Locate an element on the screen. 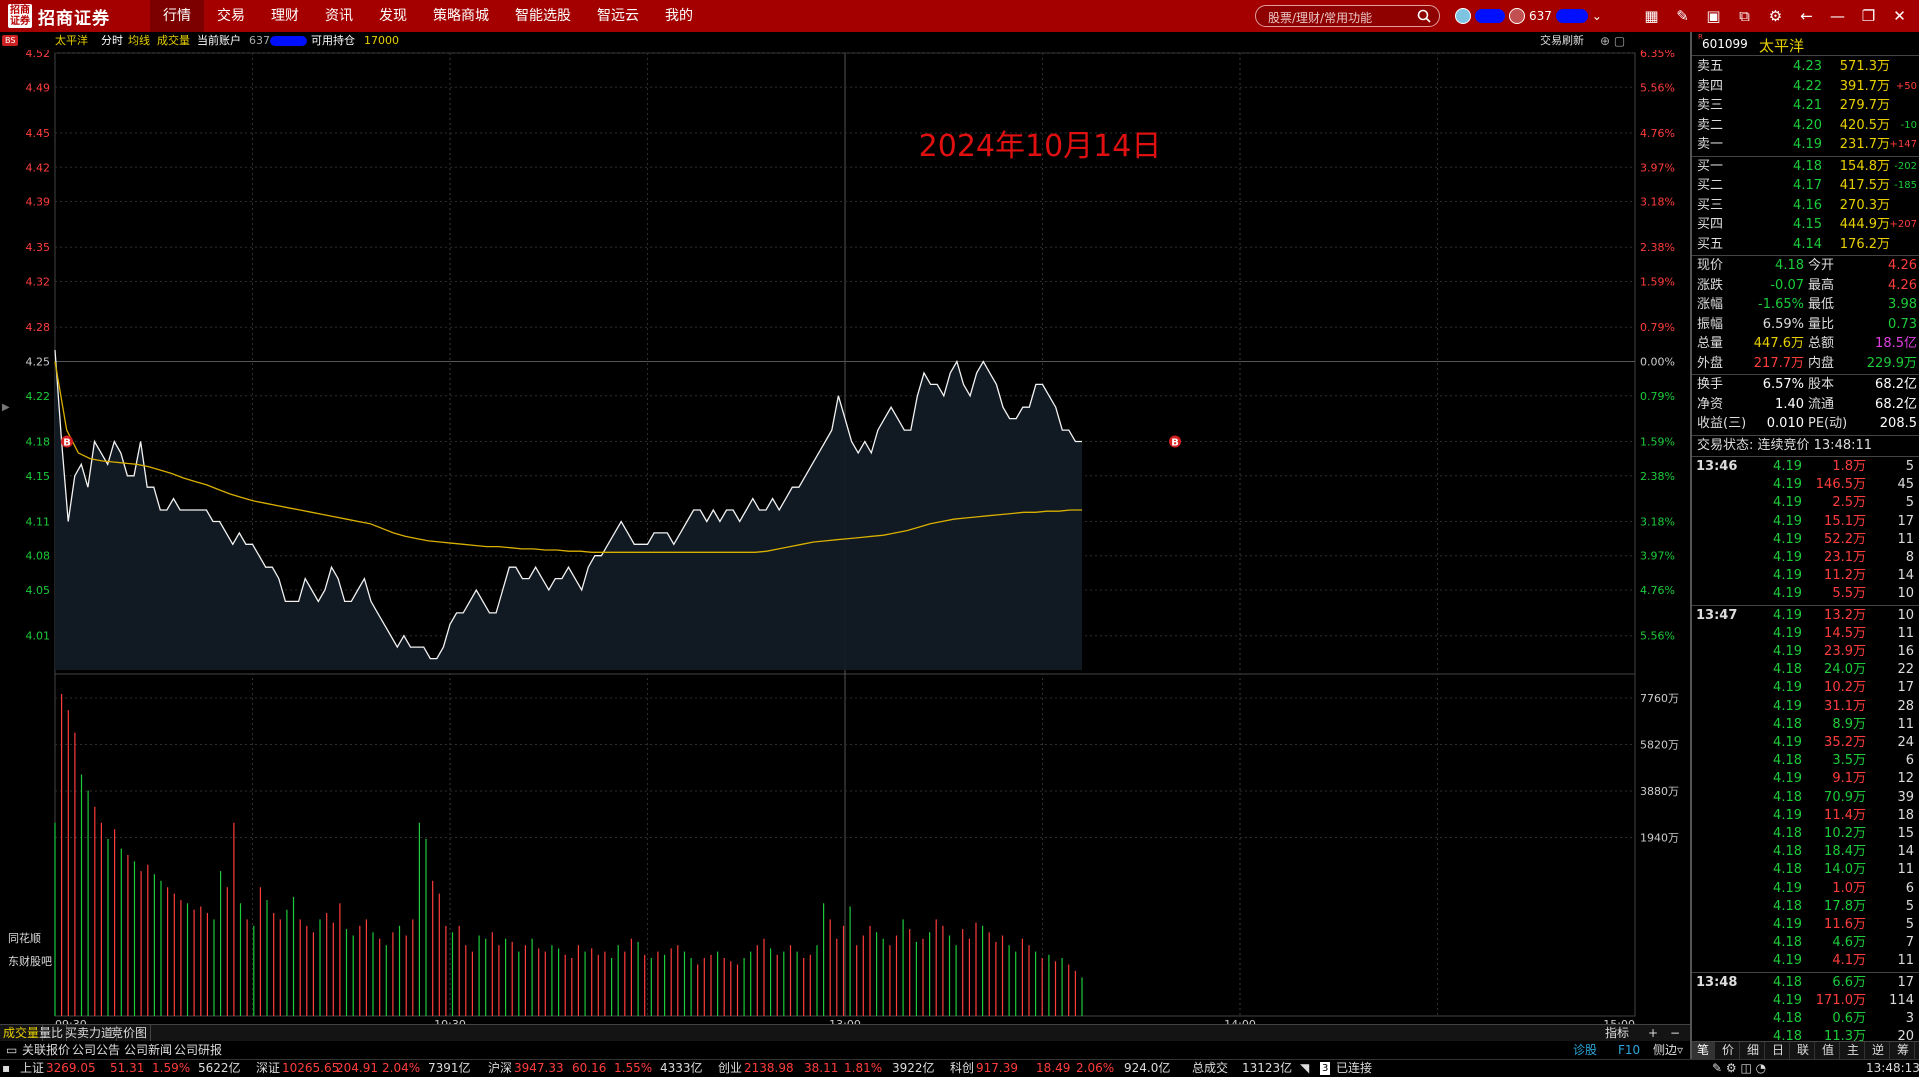 Image resolution: width=1919 pixels, height=1077 pixels. sz-label: 深证 is located at coordinates (268, 1068).